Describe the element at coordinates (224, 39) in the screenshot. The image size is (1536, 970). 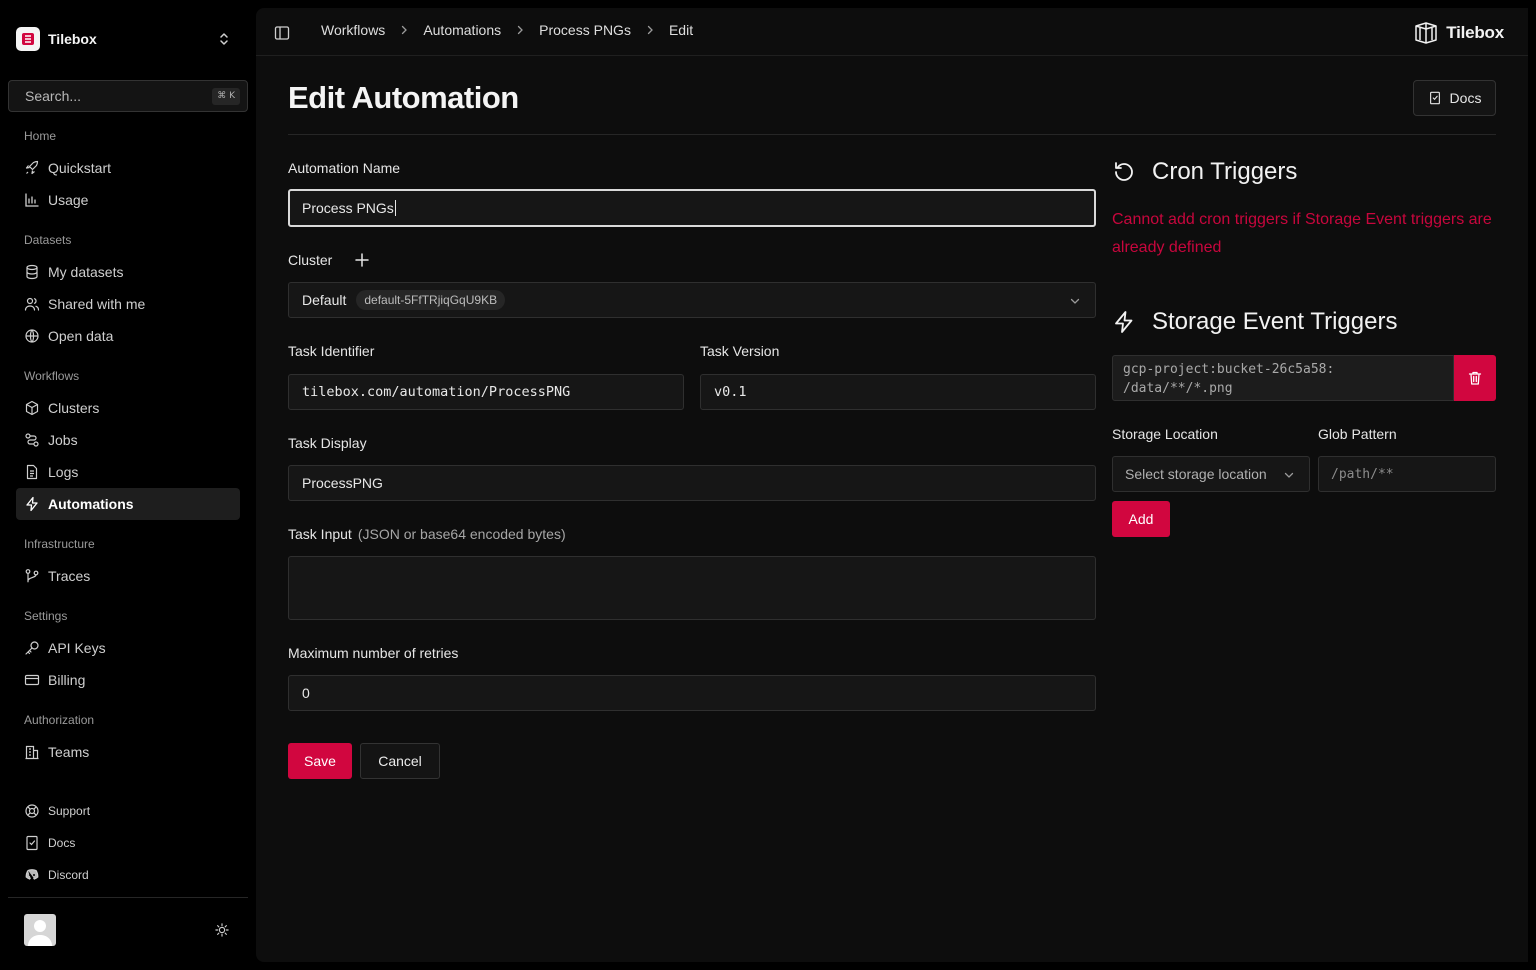
I see `chevron-up-down-icon` at that location.